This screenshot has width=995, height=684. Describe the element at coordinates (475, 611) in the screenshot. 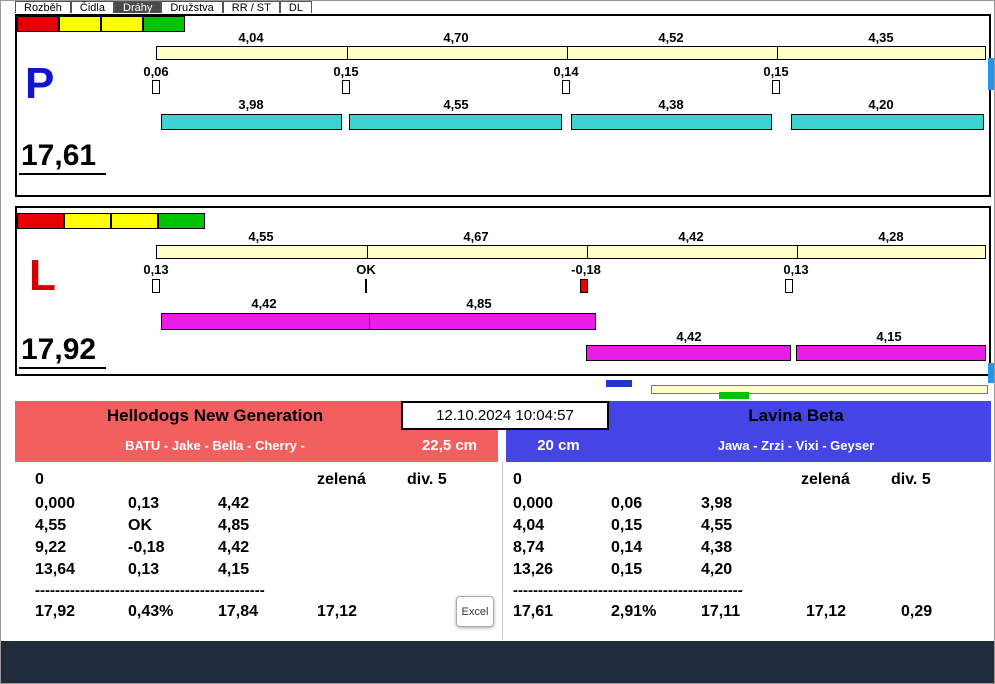

I see `excel-export-button: Excel` at that location.